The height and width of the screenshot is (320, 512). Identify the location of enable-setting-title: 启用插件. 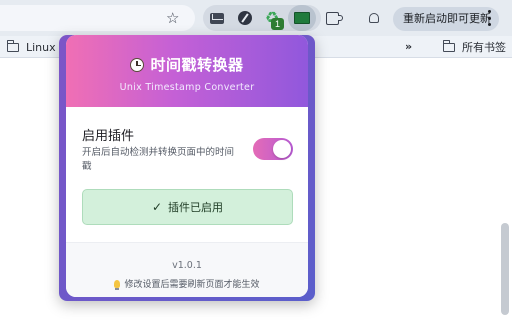
(108, 136).